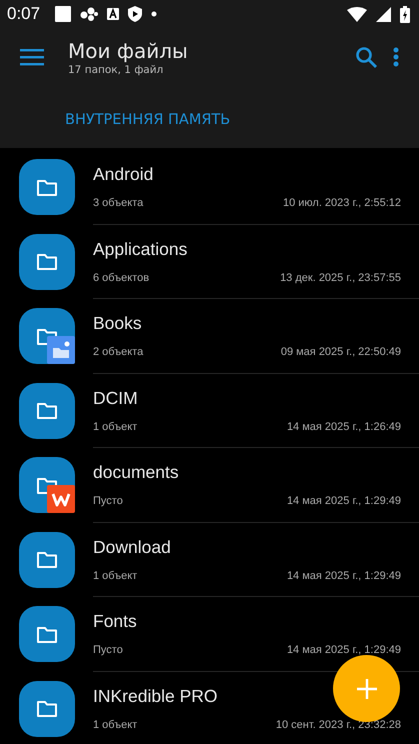  I want to click on gallery-icon, so click(61, 350).